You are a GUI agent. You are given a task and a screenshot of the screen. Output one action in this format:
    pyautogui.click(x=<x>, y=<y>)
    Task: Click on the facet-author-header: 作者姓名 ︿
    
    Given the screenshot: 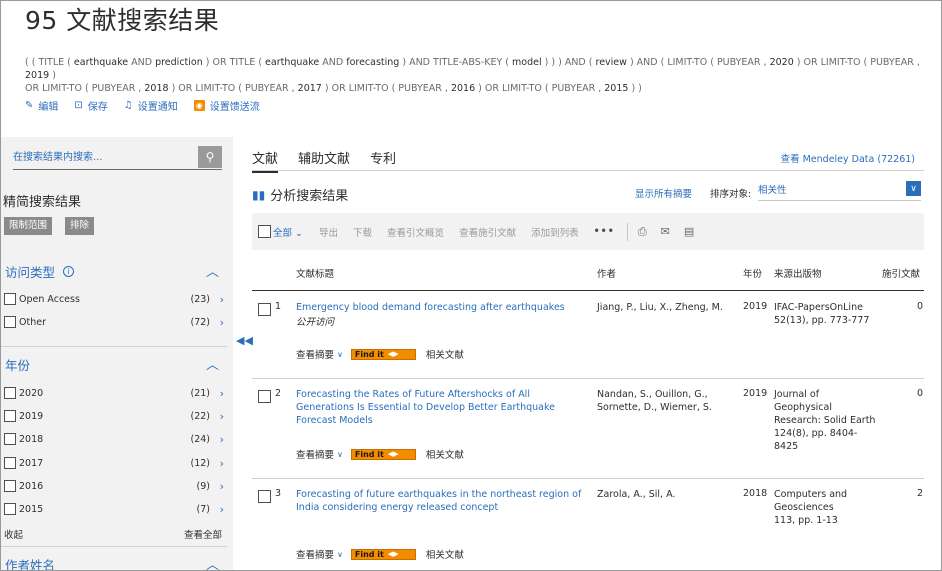 What is the action you would take?
    pyautogui.click(x=112, y=562)
    